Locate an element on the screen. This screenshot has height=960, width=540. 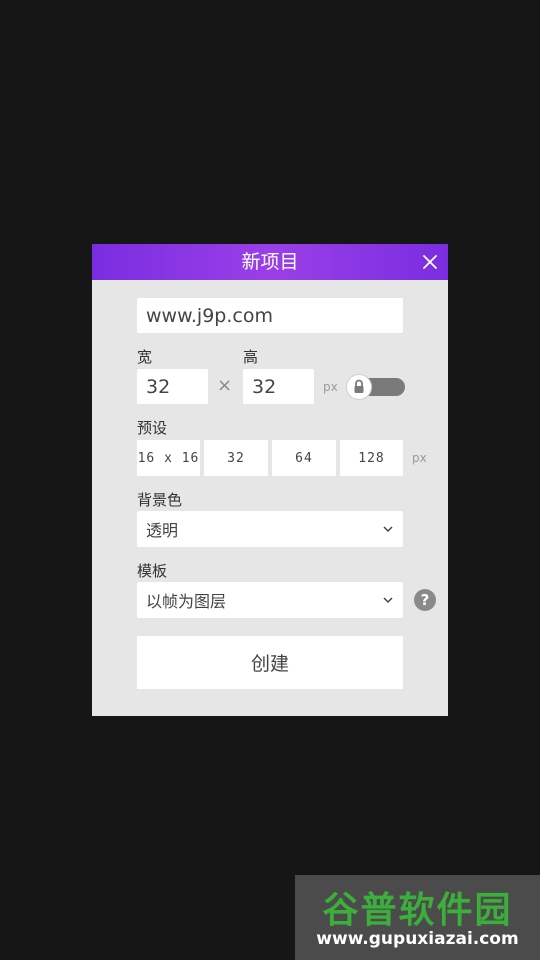
aspect-lock-toggle is located at coordinates (376, 387).